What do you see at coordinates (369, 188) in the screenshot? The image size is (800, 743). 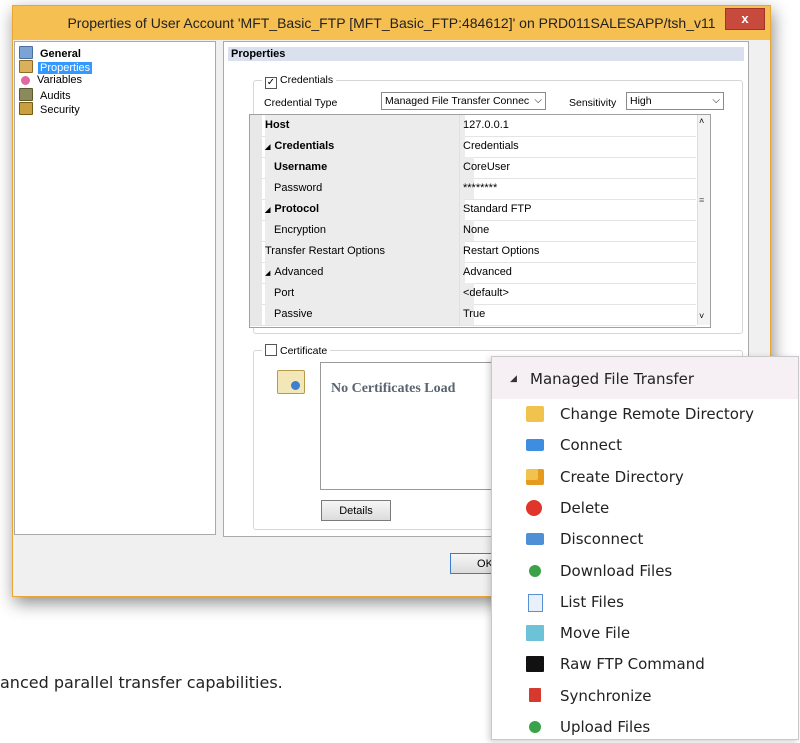 I see `grid-row-name: Password` at bounding box center [369, 188].